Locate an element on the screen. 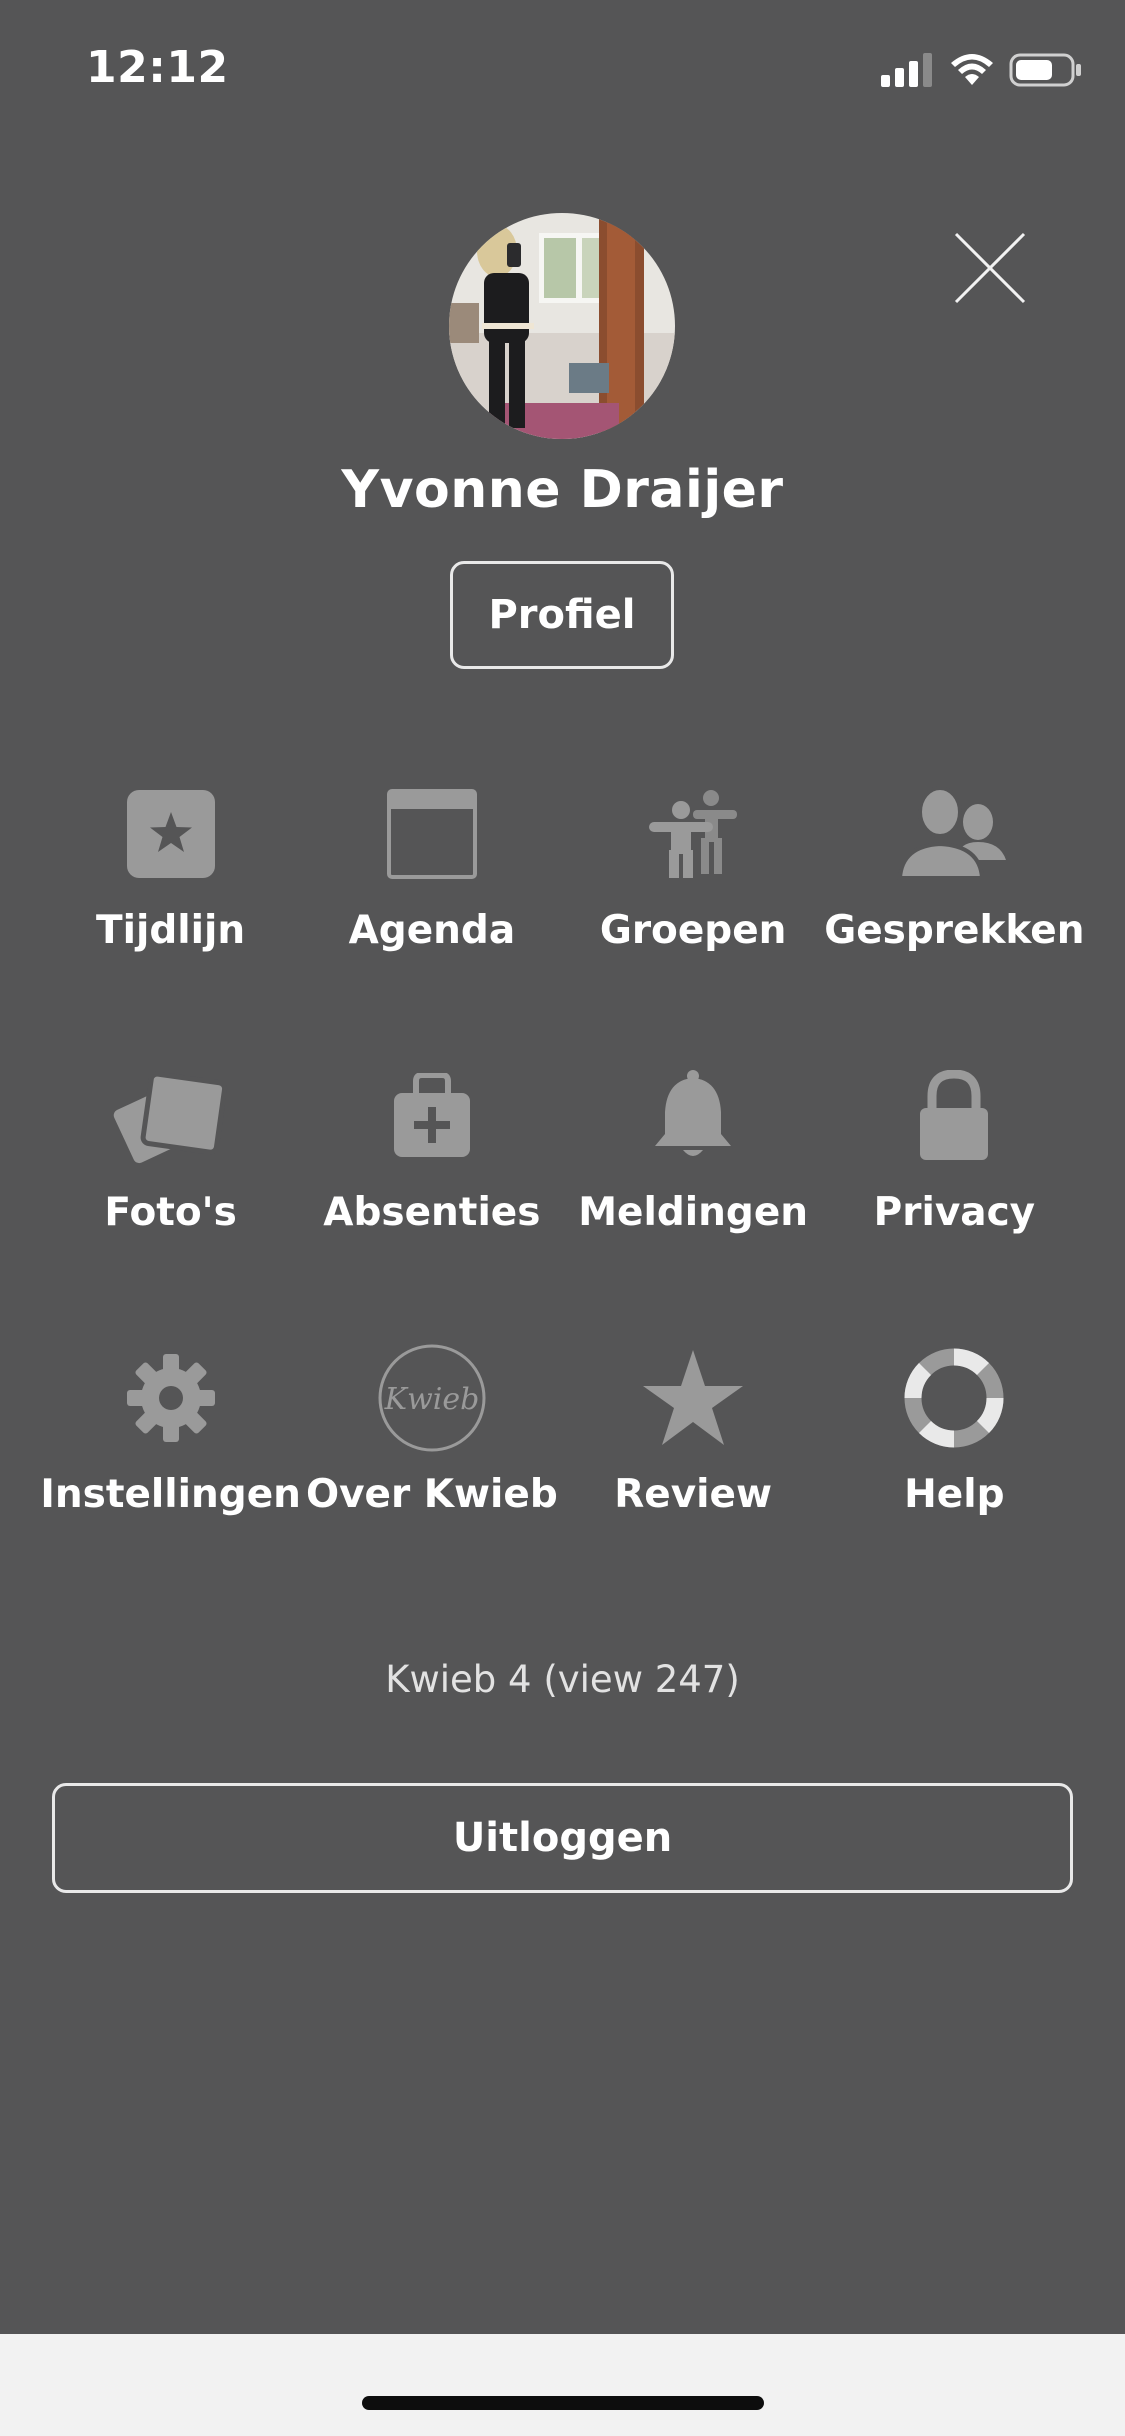  lock-icon is located at coordinates (954, 1115).